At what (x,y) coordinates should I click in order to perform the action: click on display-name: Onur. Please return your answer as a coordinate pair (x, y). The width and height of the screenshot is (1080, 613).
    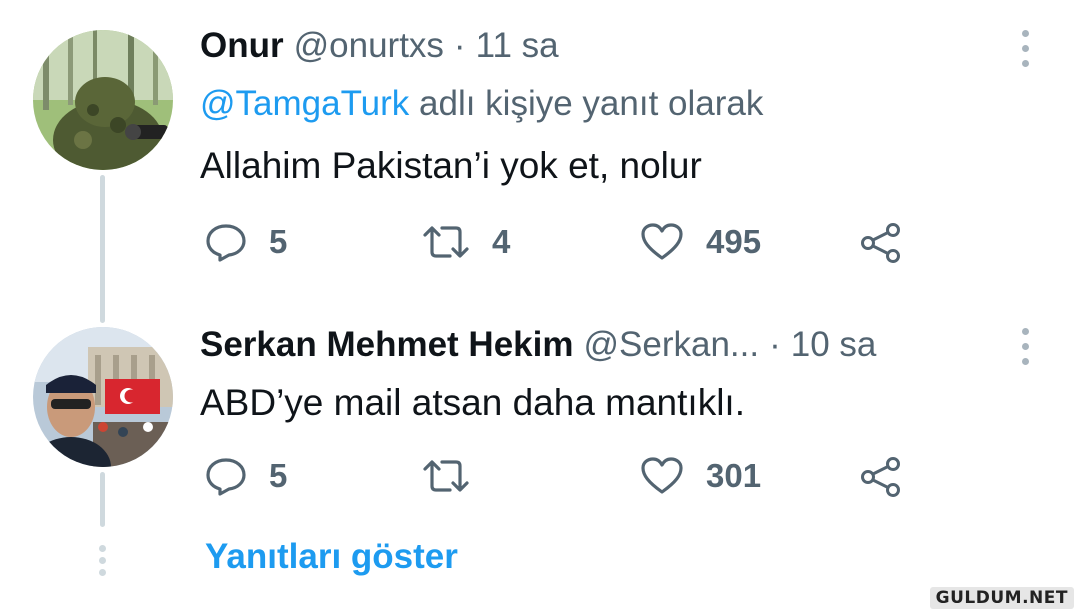
    Looking at the image, I should click on (242, 46).